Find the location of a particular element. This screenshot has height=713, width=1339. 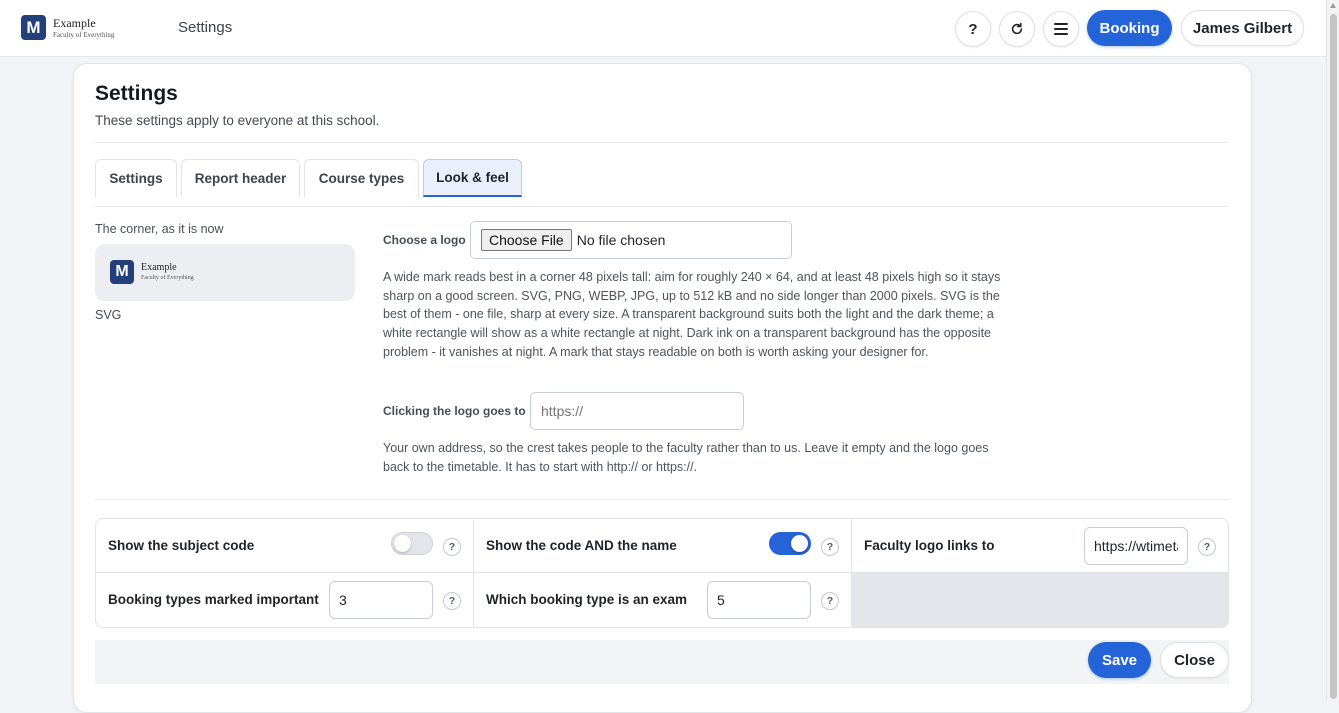

footer-bar is located at coordinates (662, 662).